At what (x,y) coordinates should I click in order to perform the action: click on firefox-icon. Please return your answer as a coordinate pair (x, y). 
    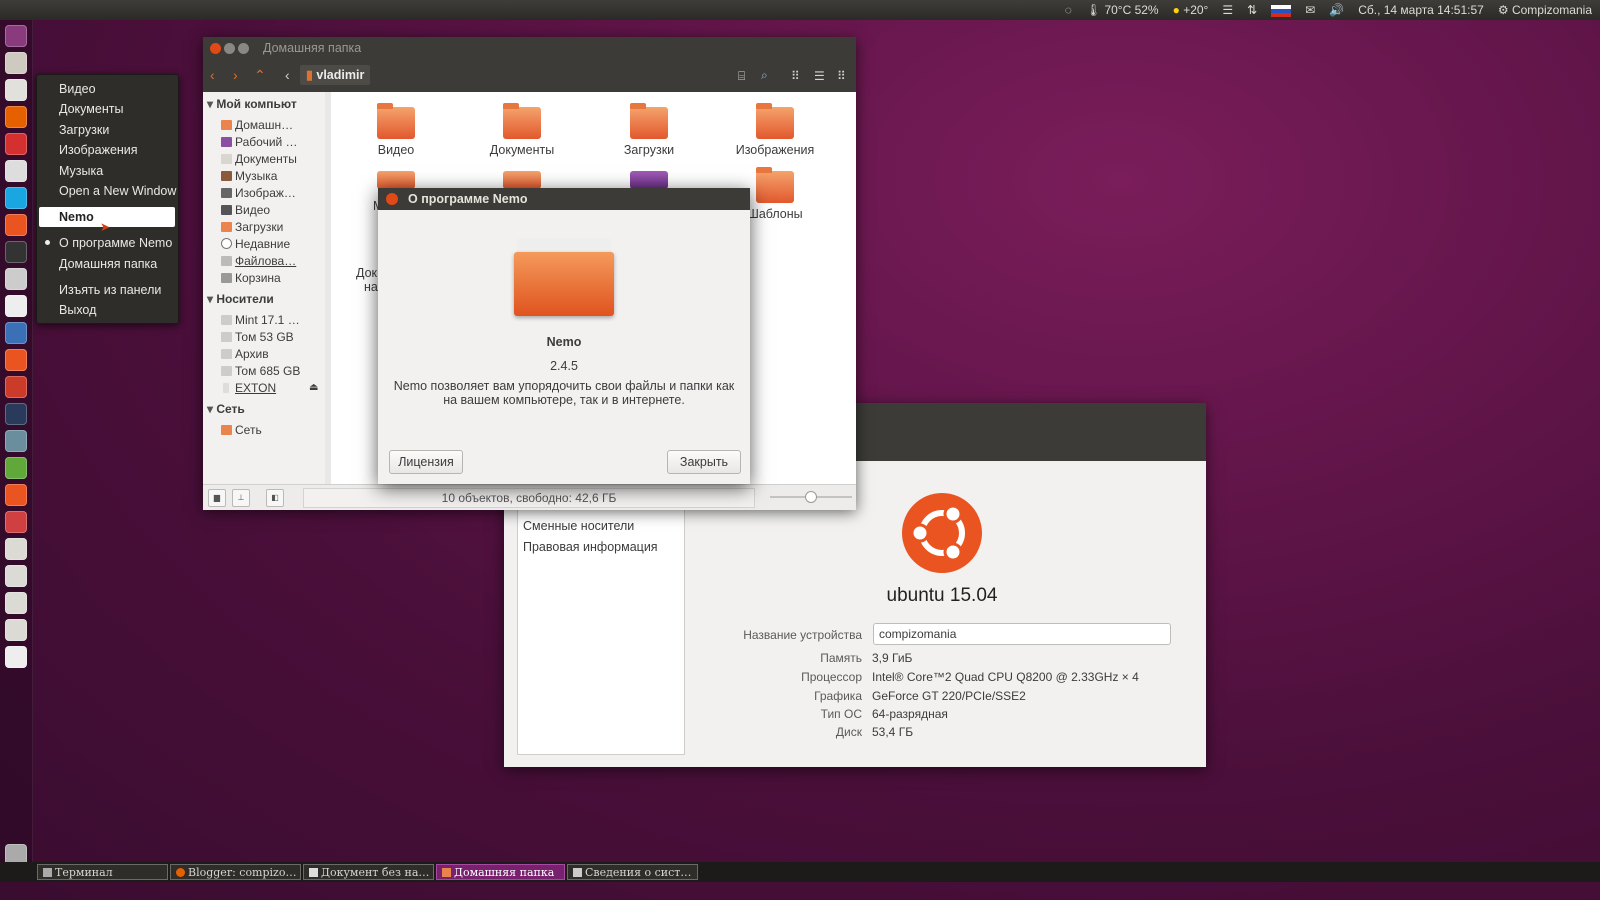
    Looking at the image, I should click on (16, 117).